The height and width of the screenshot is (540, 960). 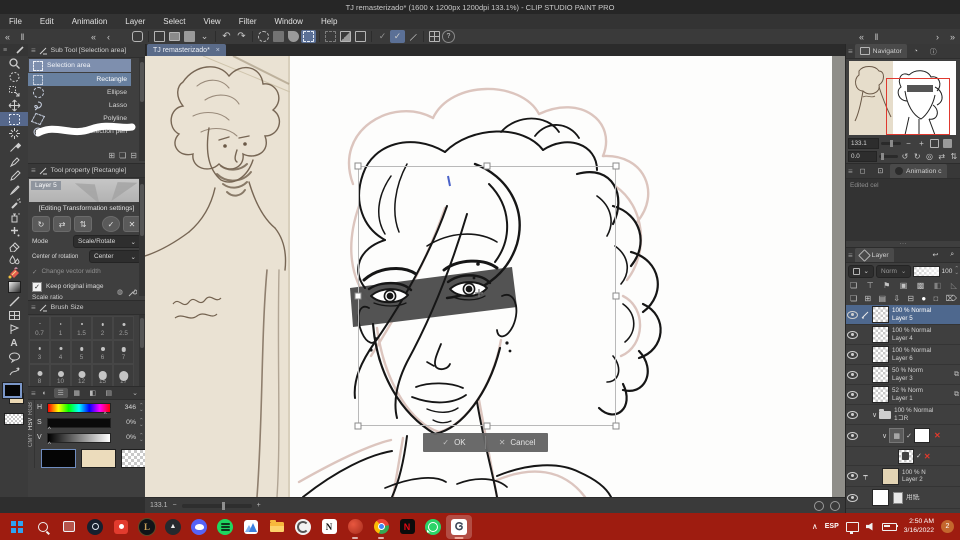 What do you see at coordinates (15, 21) in the screenshot?
I see `menu-file: File` at bounding box center [15, 21].